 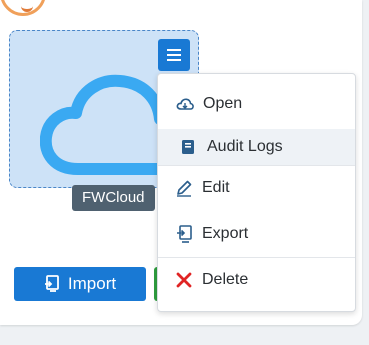 What do you see at coordinates (225, 279) in the screenshot?
I see `menu-item-label: Delete` at bounding box center [225, 279].